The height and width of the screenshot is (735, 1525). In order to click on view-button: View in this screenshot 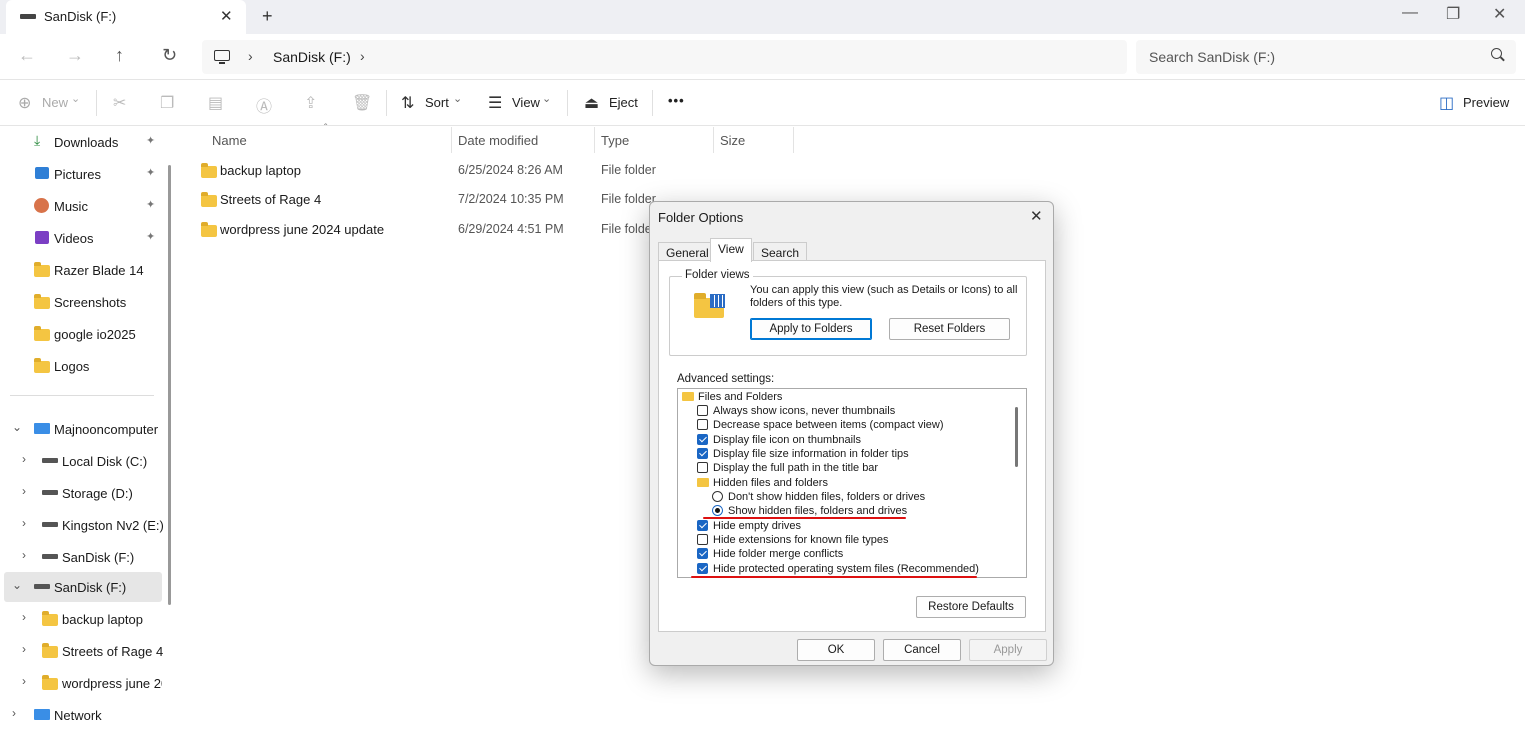, I will do `click(526, 102)`.